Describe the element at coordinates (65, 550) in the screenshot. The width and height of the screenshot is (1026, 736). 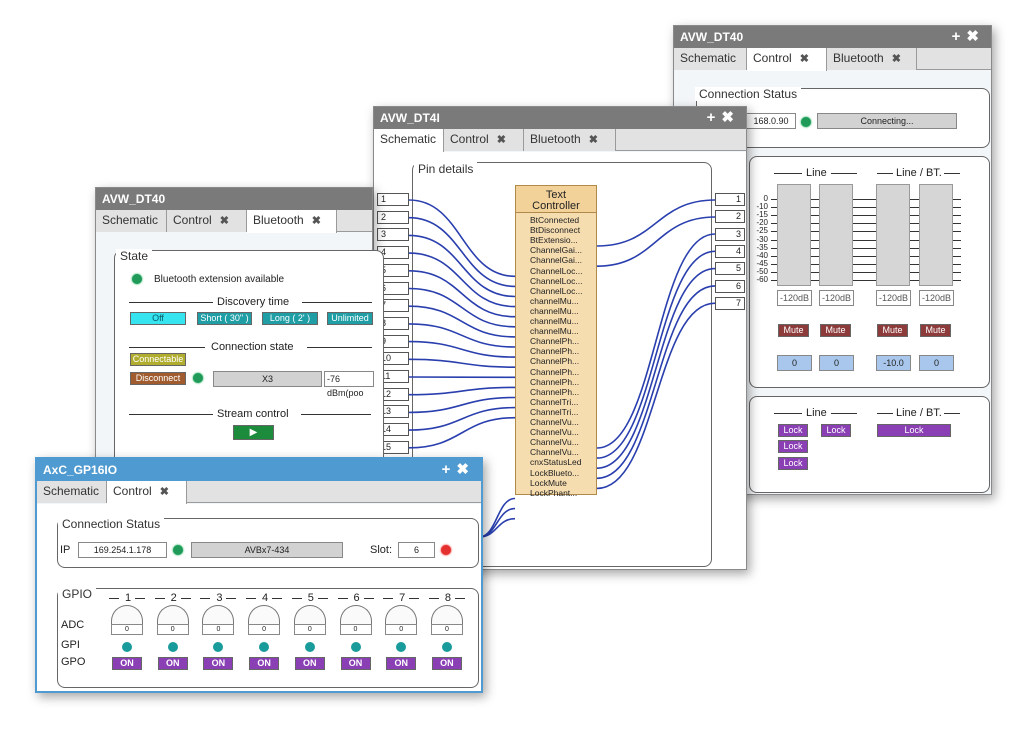
I see `ip-label: IP` at that location.